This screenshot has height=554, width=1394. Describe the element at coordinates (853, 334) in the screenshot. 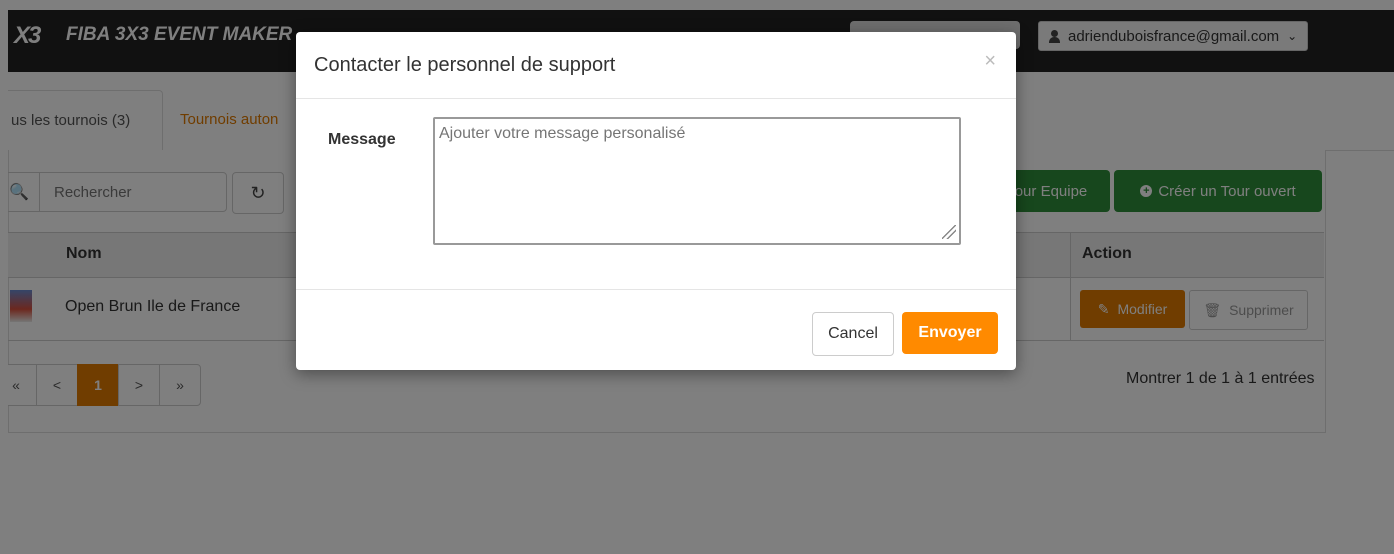

I see `cancel-button: Cancel` at that location.